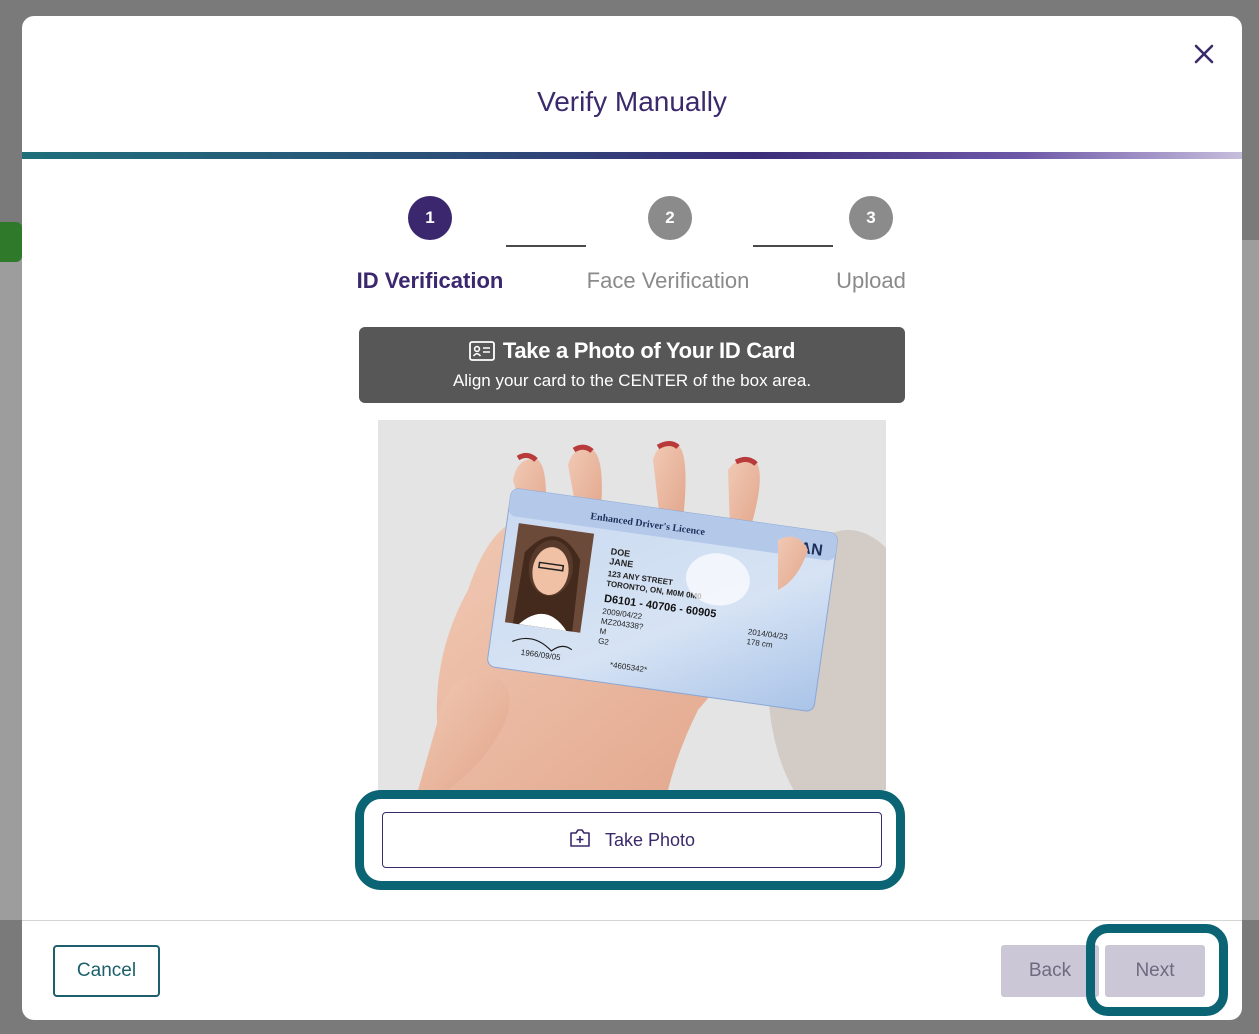  I want to click on step-2-label: Face Verification, so click(668, 280).